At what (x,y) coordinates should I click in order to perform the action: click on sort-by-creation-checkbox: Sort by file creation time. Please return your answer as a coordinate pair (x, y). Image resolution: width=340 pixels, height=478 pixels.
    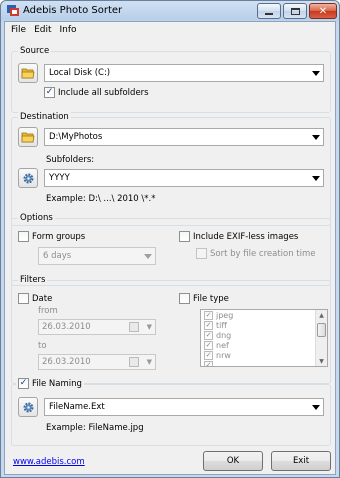
    Looking at the image, I should click on (256, 253).